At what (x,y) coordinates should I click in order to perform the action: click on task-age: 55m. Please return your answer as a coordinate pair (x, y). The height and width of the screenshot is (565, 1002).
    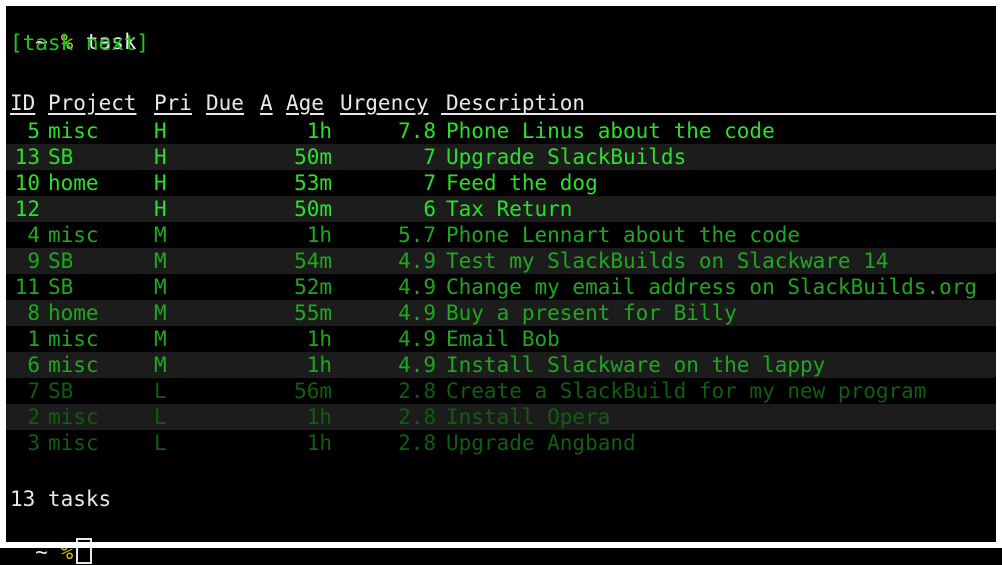
    Looking at the image, I should click on (313, 313).